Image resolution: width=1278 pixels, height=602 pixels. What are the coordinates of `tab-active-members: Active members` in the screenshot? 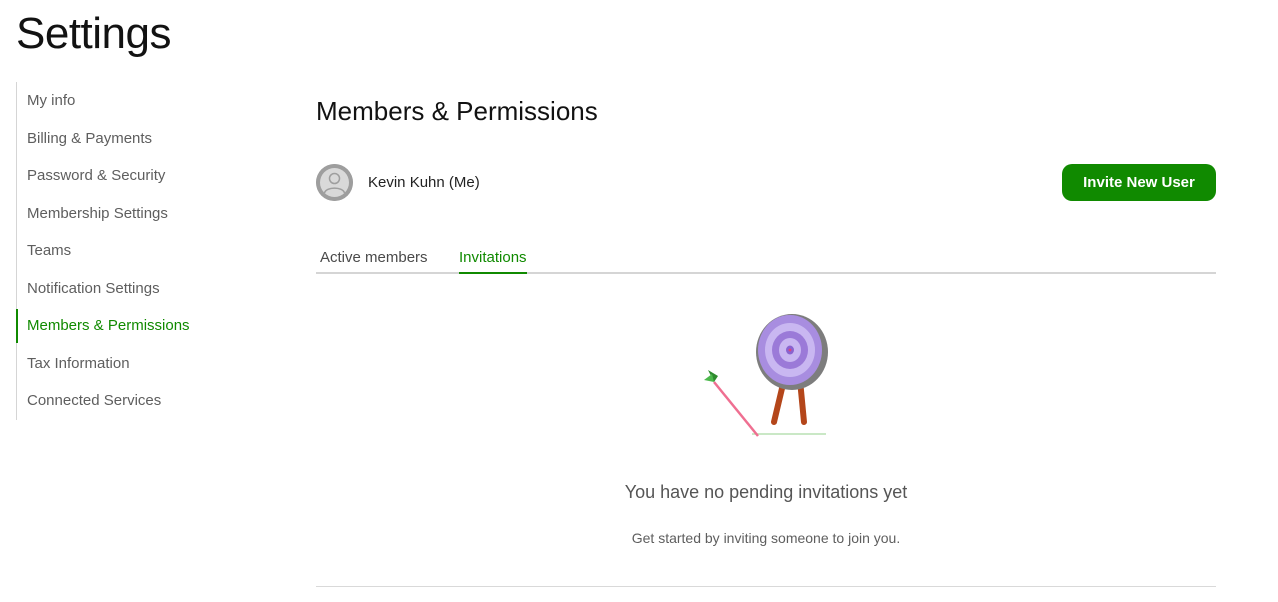 It's located at (374, 259).